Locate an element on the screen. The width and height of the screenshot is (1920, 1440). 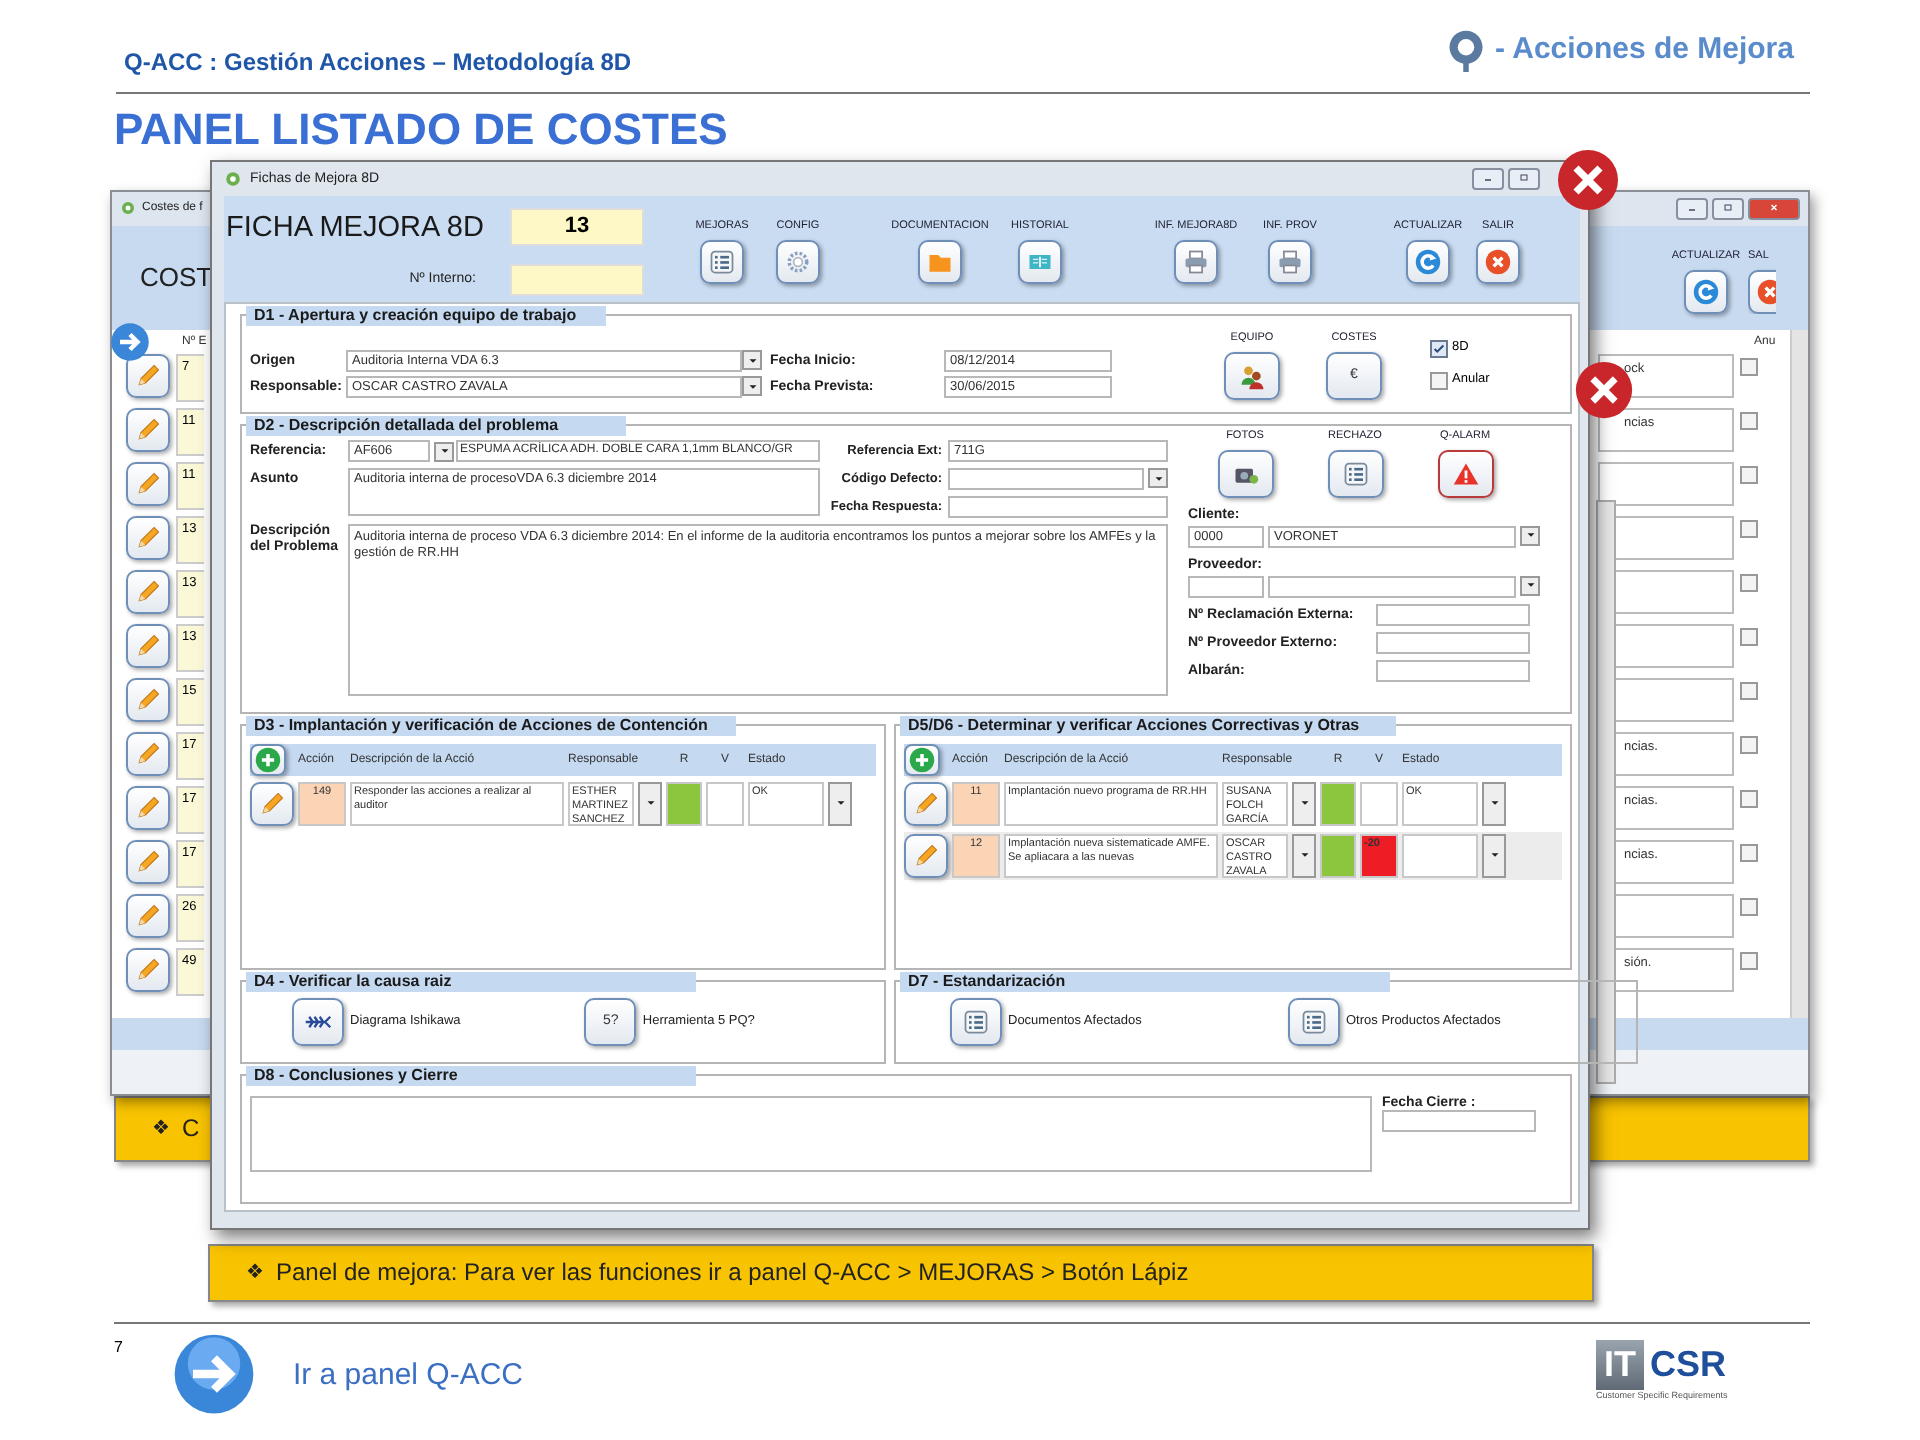
brand-name: - Acciones de Mejora is located at coordinates (1644, 49).